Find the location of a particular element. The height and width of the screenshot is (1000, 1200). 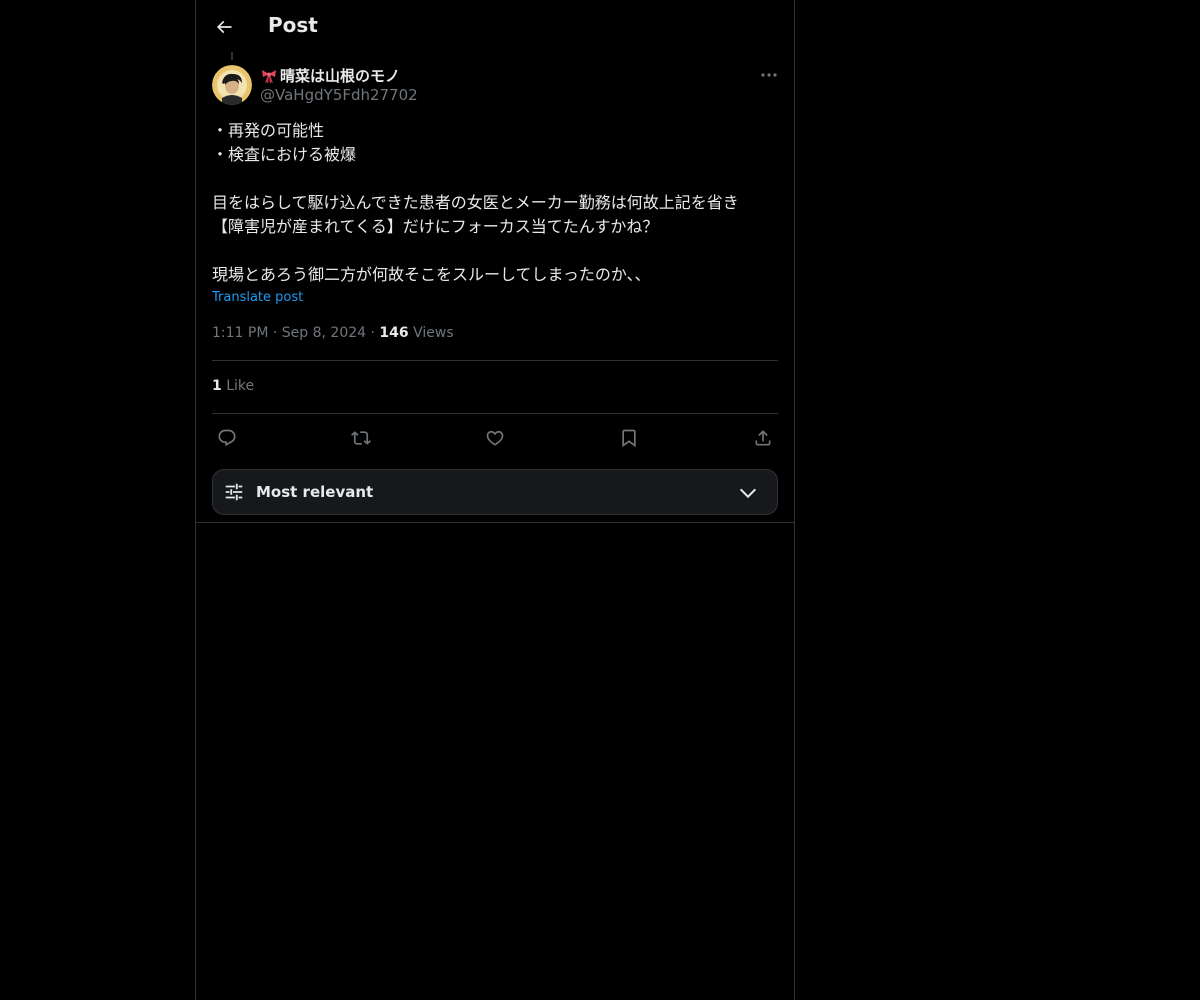

back-button is located at coordinates (224, 27).